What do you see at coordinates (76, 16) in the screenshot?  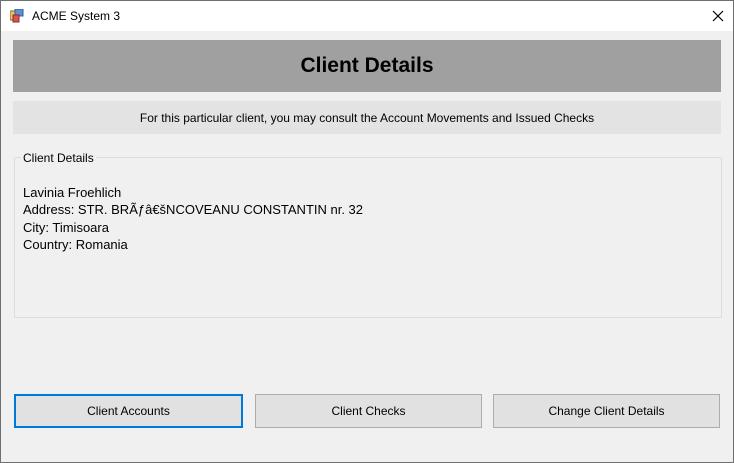 I see `window-title: ACME System 3` at bounding box center [76, 16].